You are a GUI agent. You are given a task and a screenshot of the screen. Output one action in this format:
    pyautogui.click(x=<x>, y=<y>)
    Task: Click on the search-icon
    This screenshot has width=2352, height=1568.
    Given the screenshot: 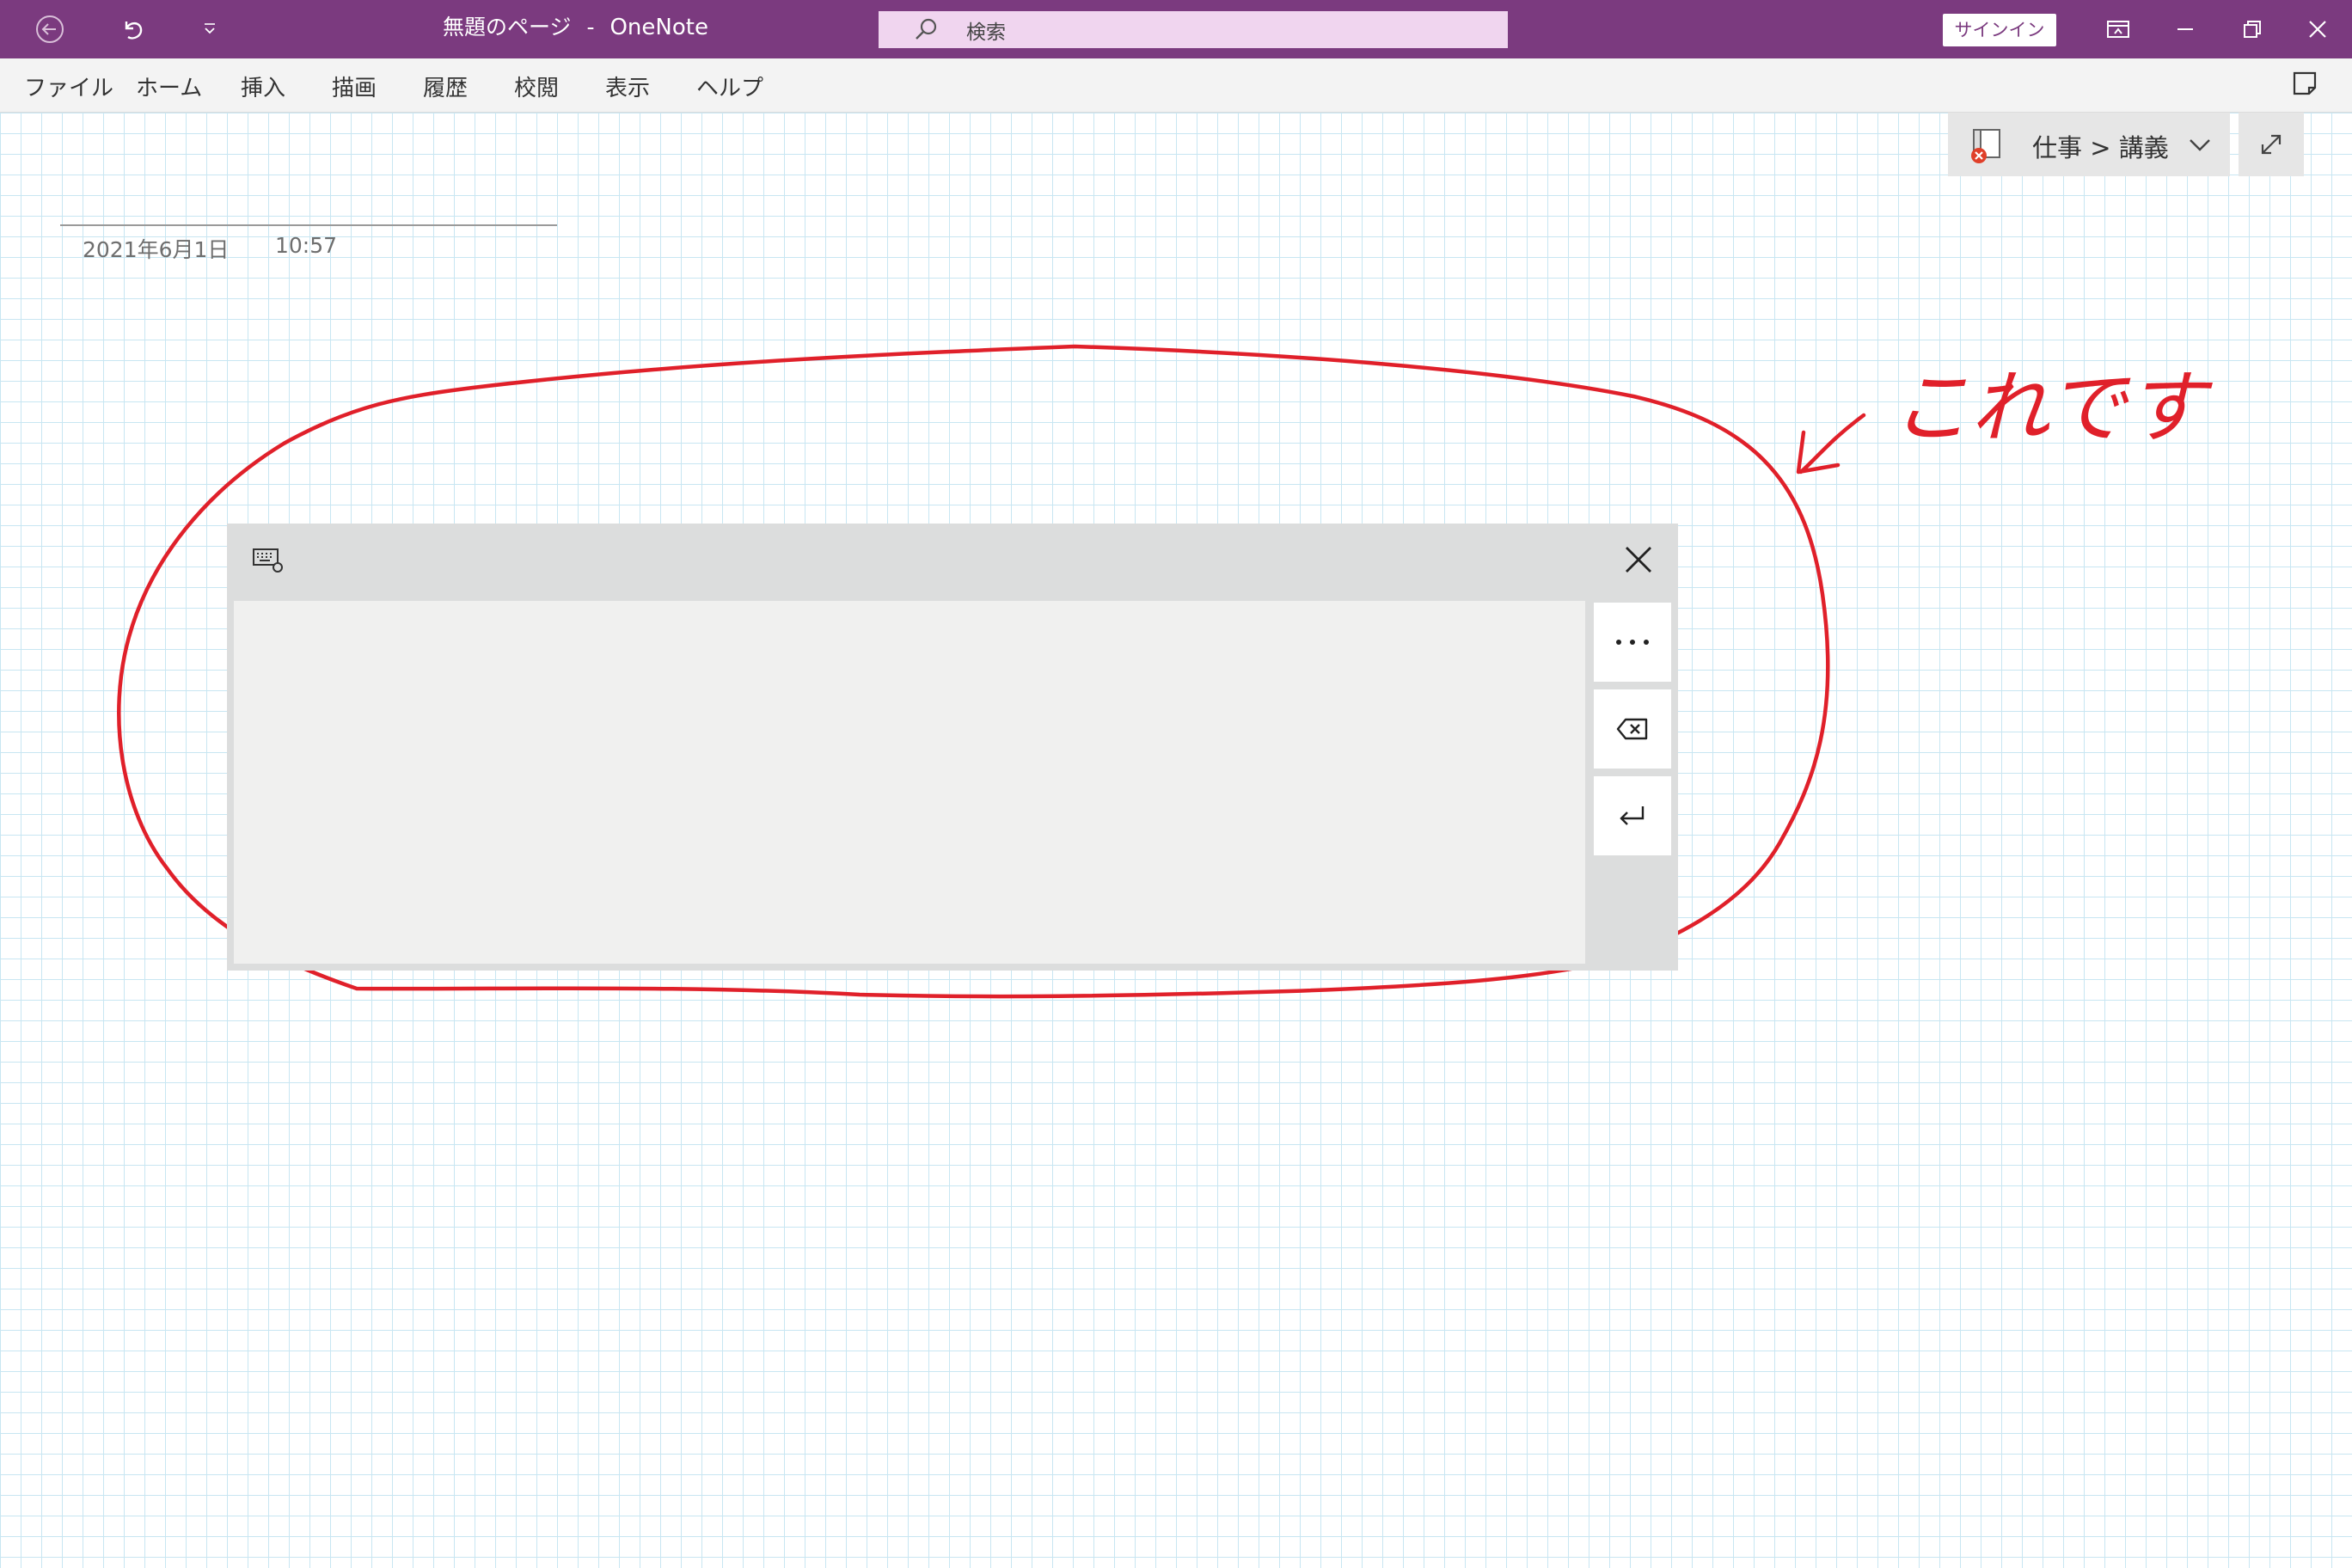 What is the action you would take?
    pyautogui.click(x=926, y=29)
    